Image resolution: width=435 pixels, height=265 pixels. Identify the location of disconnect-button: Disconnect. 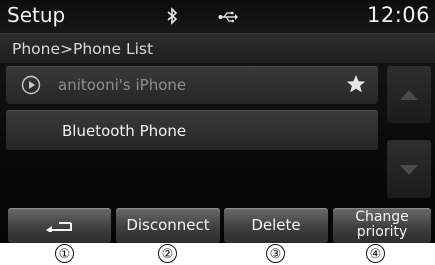
(168, 225).